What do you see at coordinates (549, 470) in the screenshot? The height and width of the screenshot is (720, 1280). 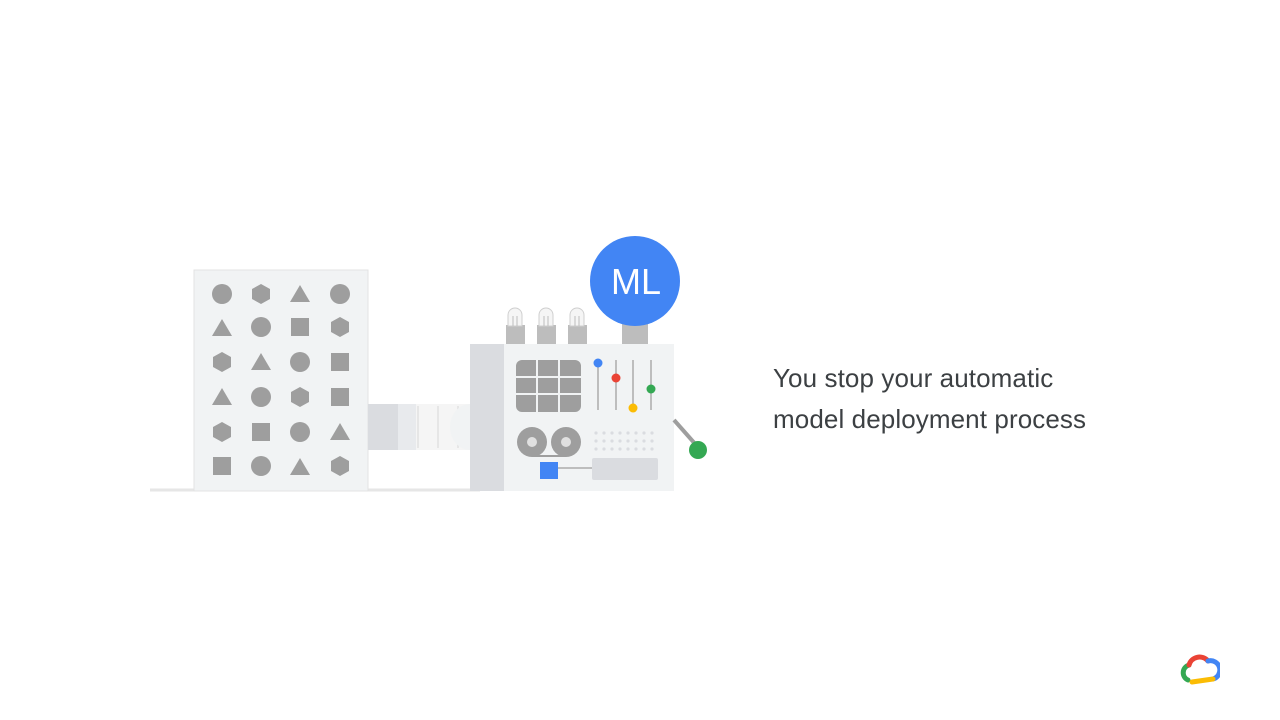 I see `blue-square` at bounding box center [549, 470].